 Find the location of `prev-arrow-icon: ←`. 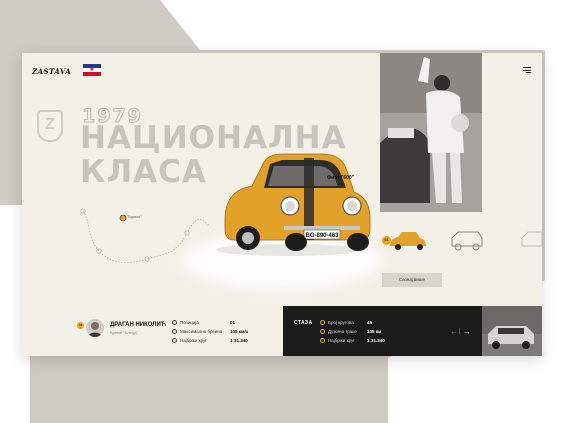

prev-arrow-icon: ← is located at coordinates (454, 331).